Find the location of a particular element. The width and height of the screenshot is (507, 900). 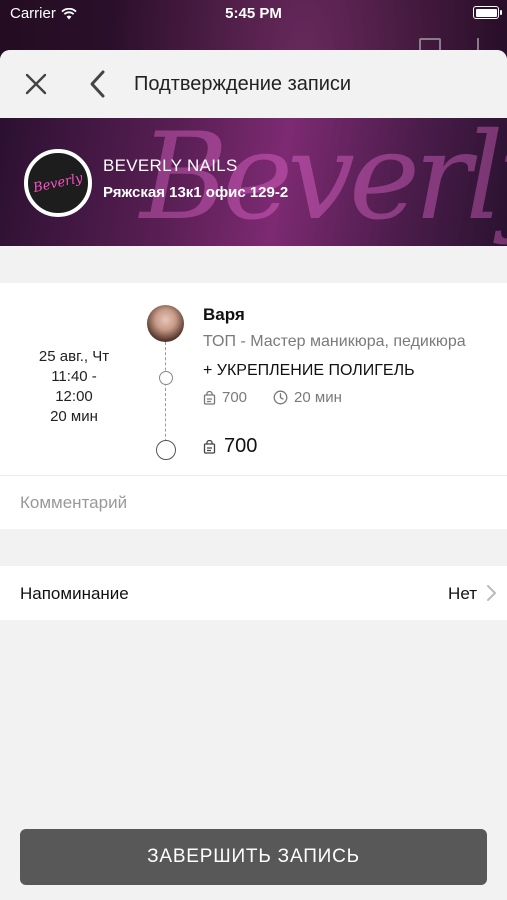

total-price-value: 700 is located at coordinates (241, 446).